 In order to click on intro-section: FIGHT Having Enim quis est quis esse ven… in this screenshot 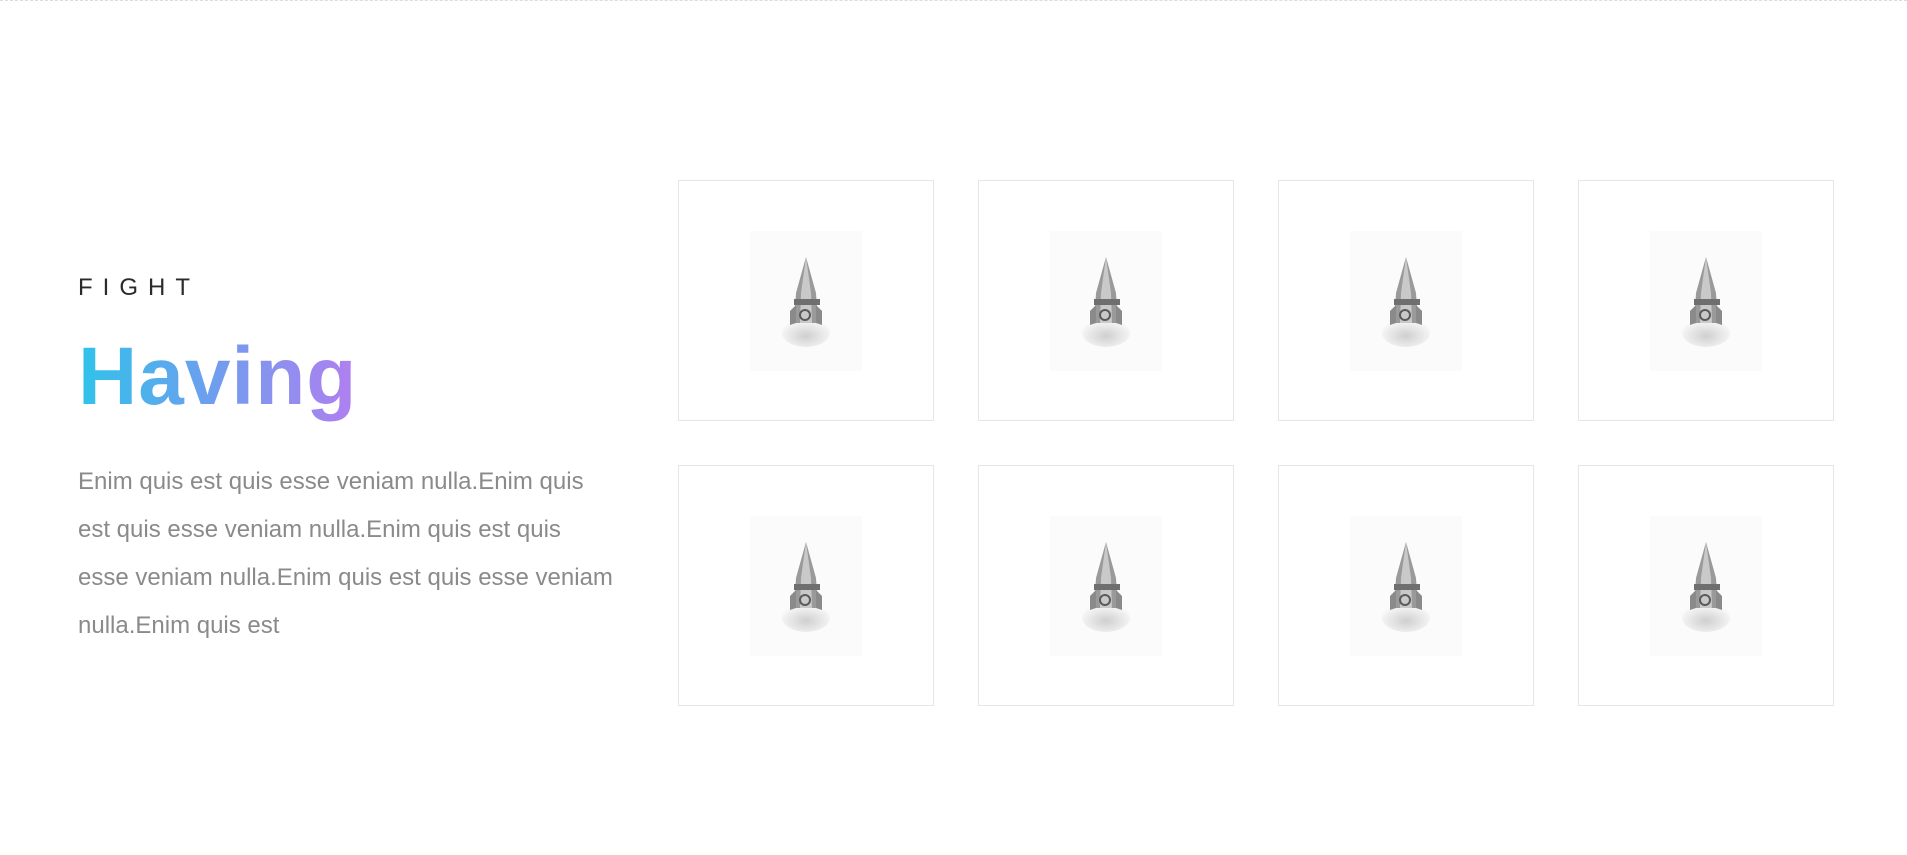, I will do `click(348, 460)`.